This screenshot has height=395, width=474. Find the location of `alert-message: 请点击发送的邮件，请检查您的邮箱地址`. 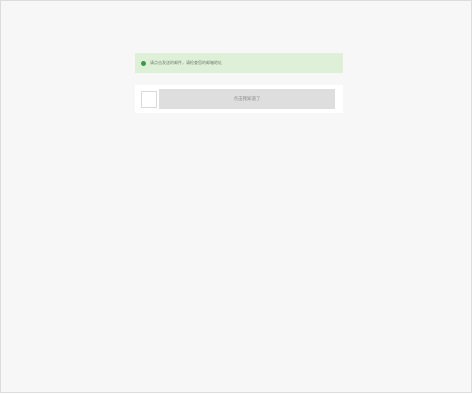

alert-message: 请点击发送的邮件，请检查您的邮箱地址 is located at coordinates (186, 62).